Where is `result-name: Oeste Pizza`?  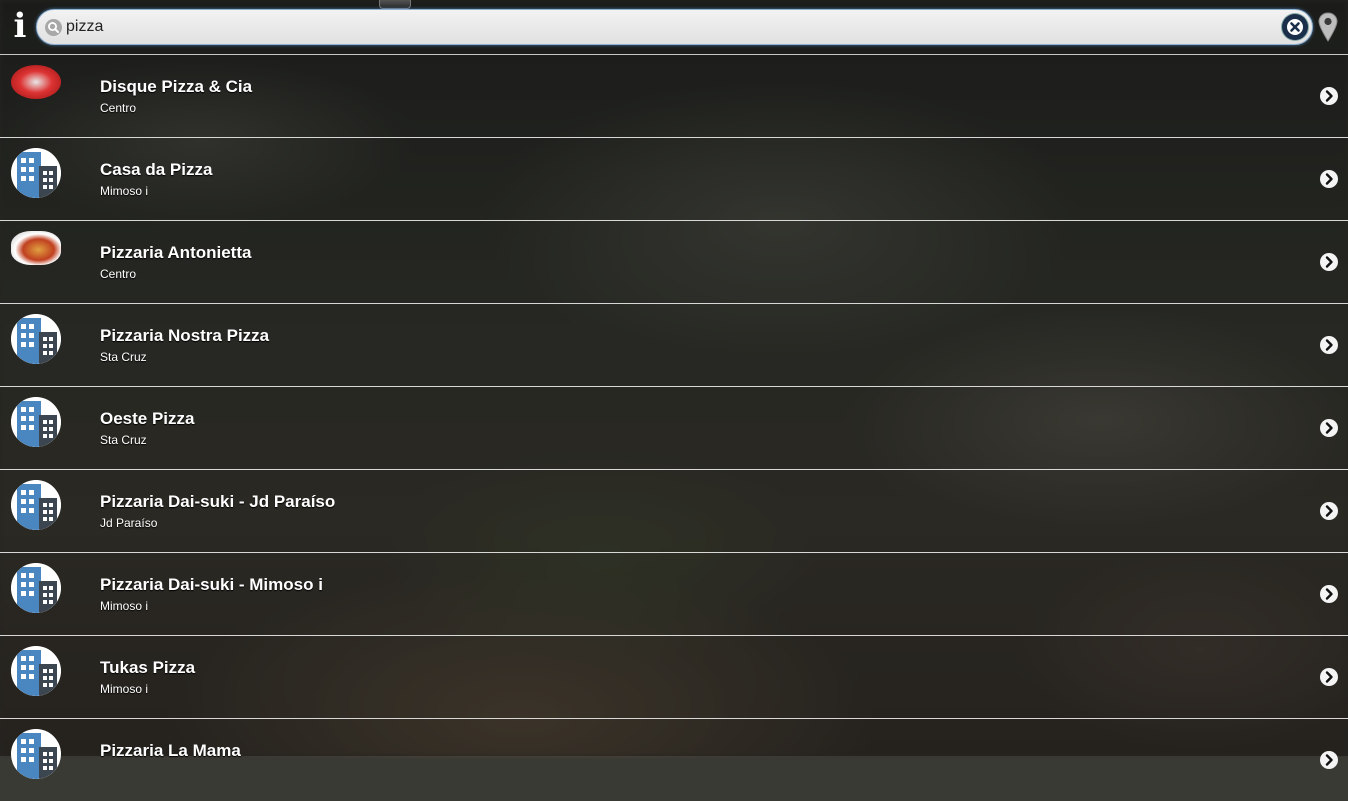 result-name: Oeste Pizza is located at coordinates (147, 418).